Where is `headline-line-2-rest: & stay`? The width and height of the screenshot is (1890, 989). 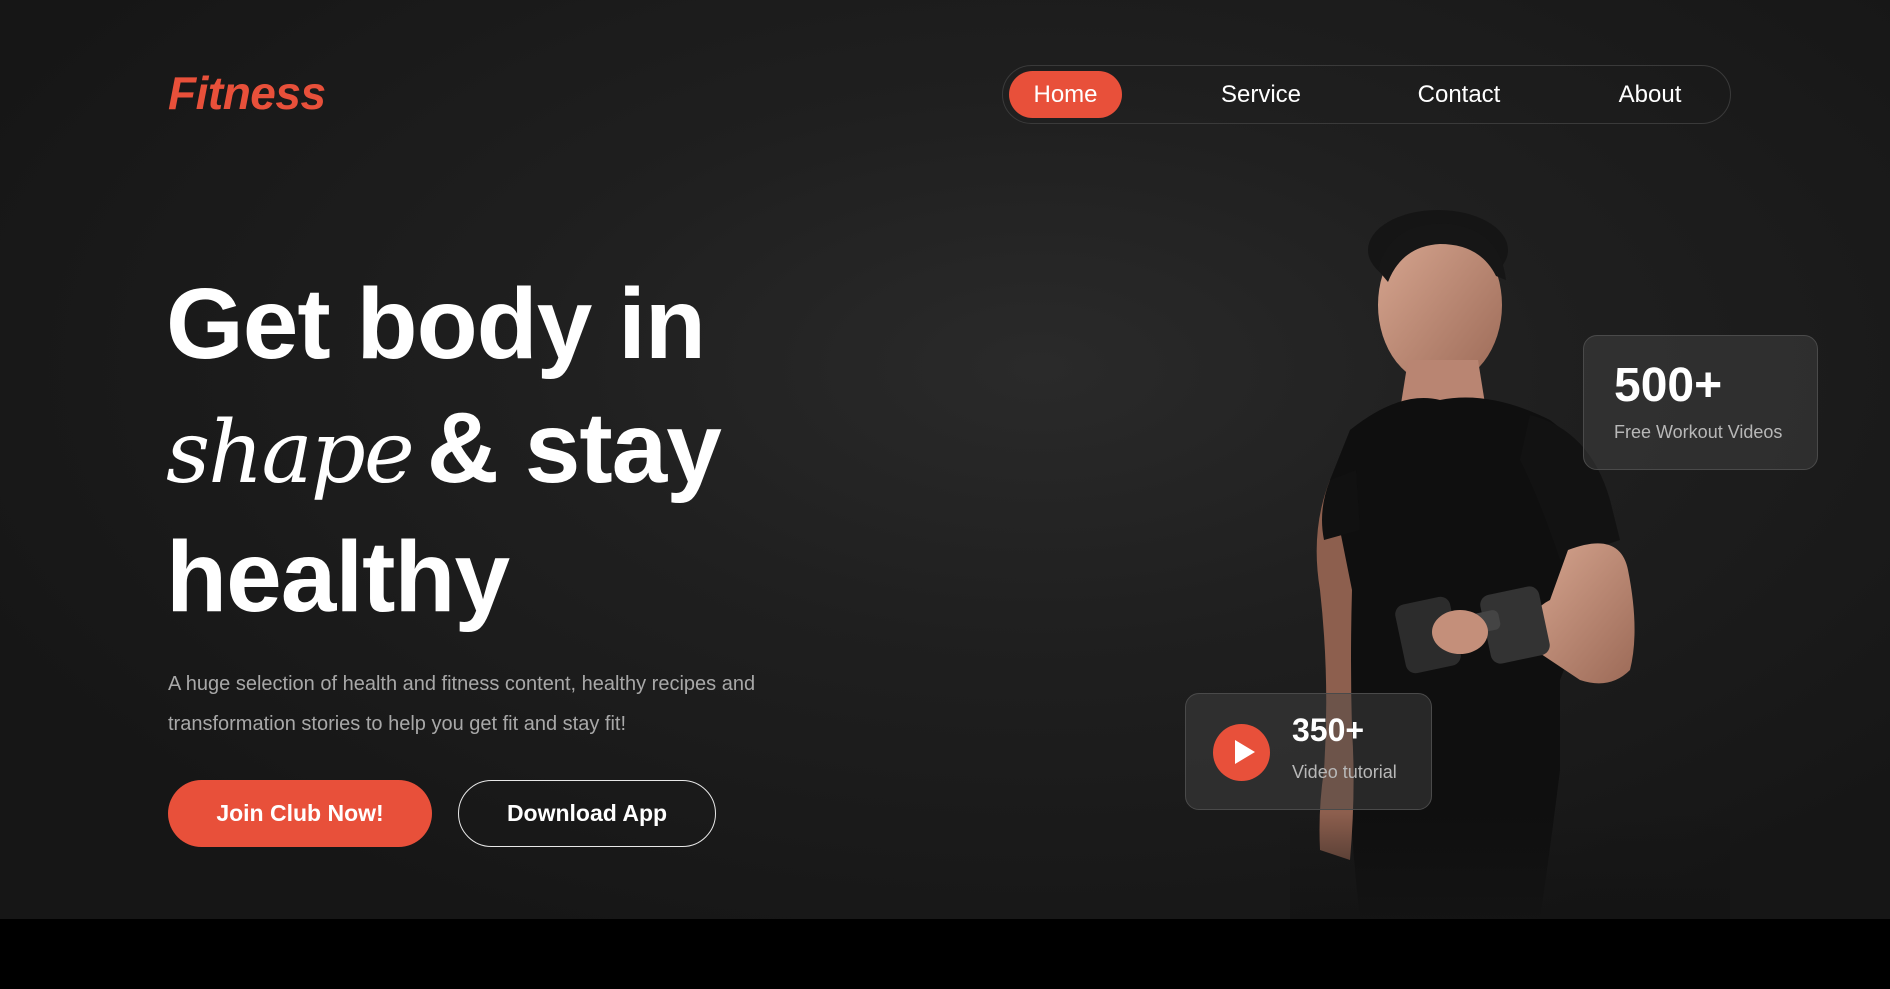 headline-line-2-rest: & stay is located at coordinates (574, 448).